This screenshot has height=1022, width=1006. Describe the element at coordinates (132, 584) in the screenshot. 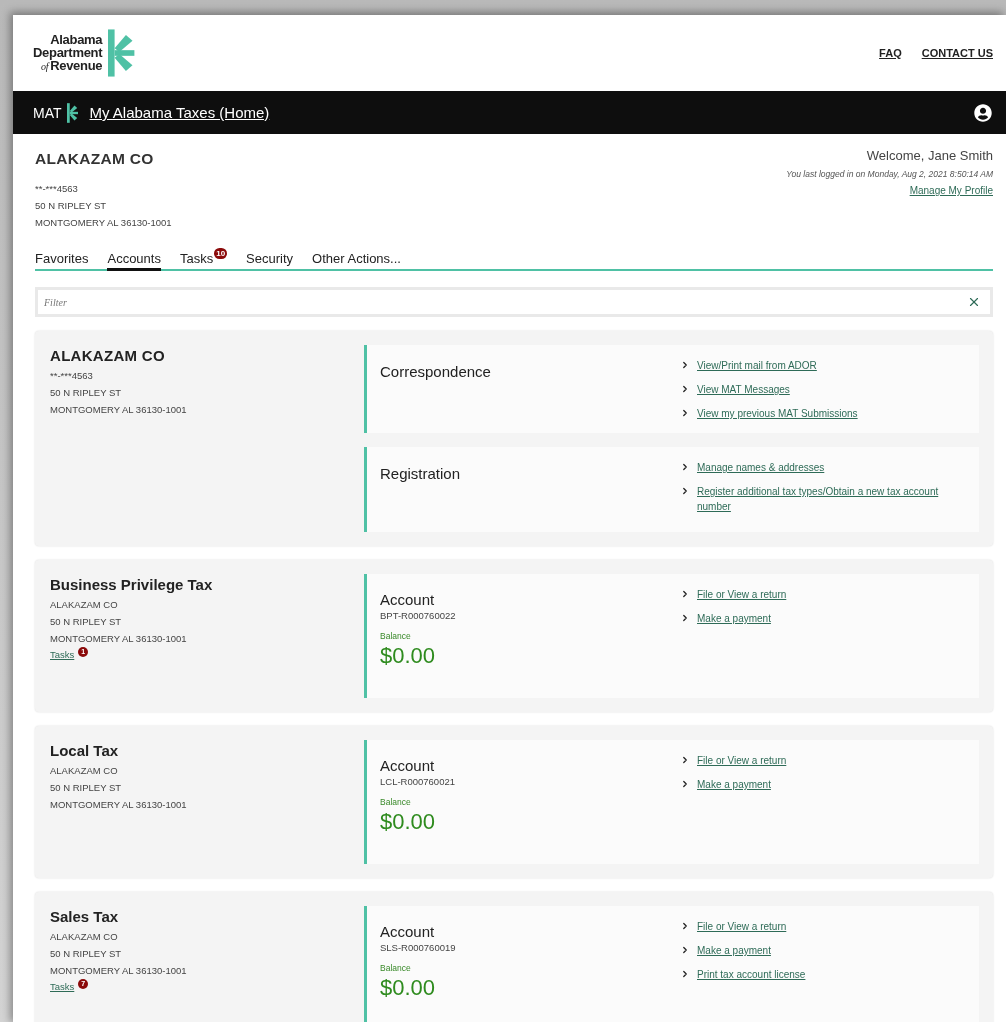

I see `card-title: Business Privilege Tax` at that location.